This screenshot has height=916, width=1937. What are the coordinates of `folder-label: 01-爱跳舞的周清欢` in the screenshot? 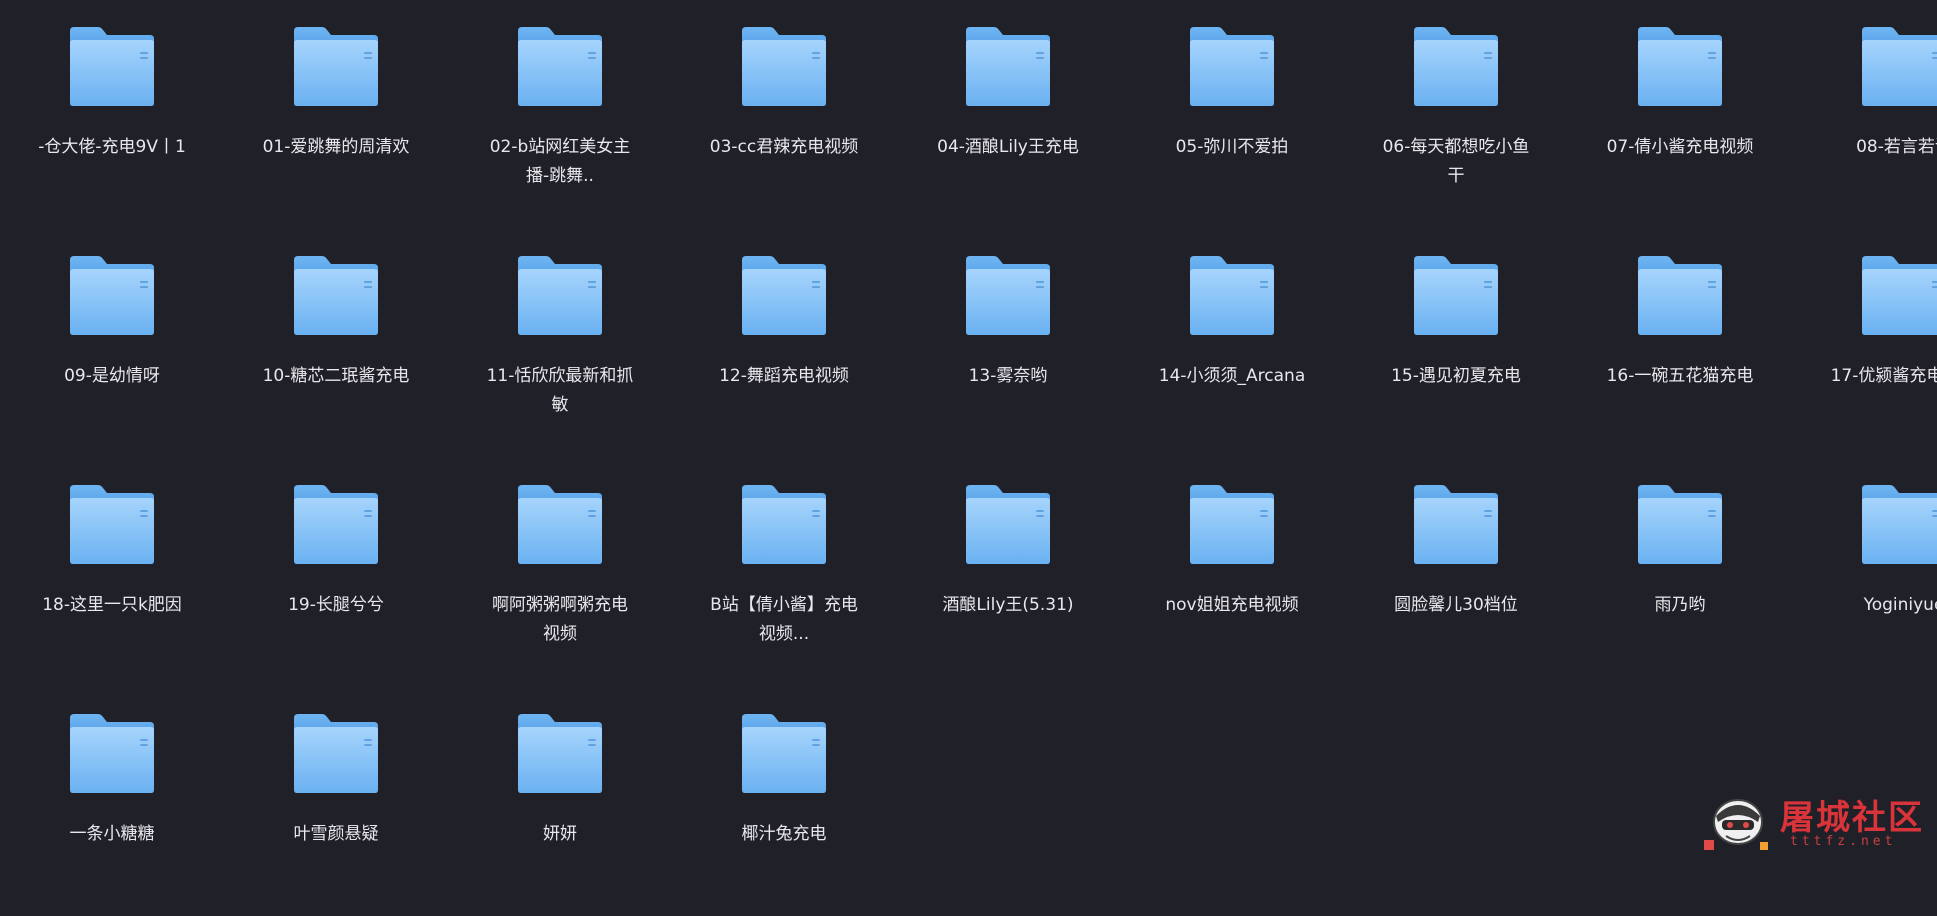 It's located at (336, 147).